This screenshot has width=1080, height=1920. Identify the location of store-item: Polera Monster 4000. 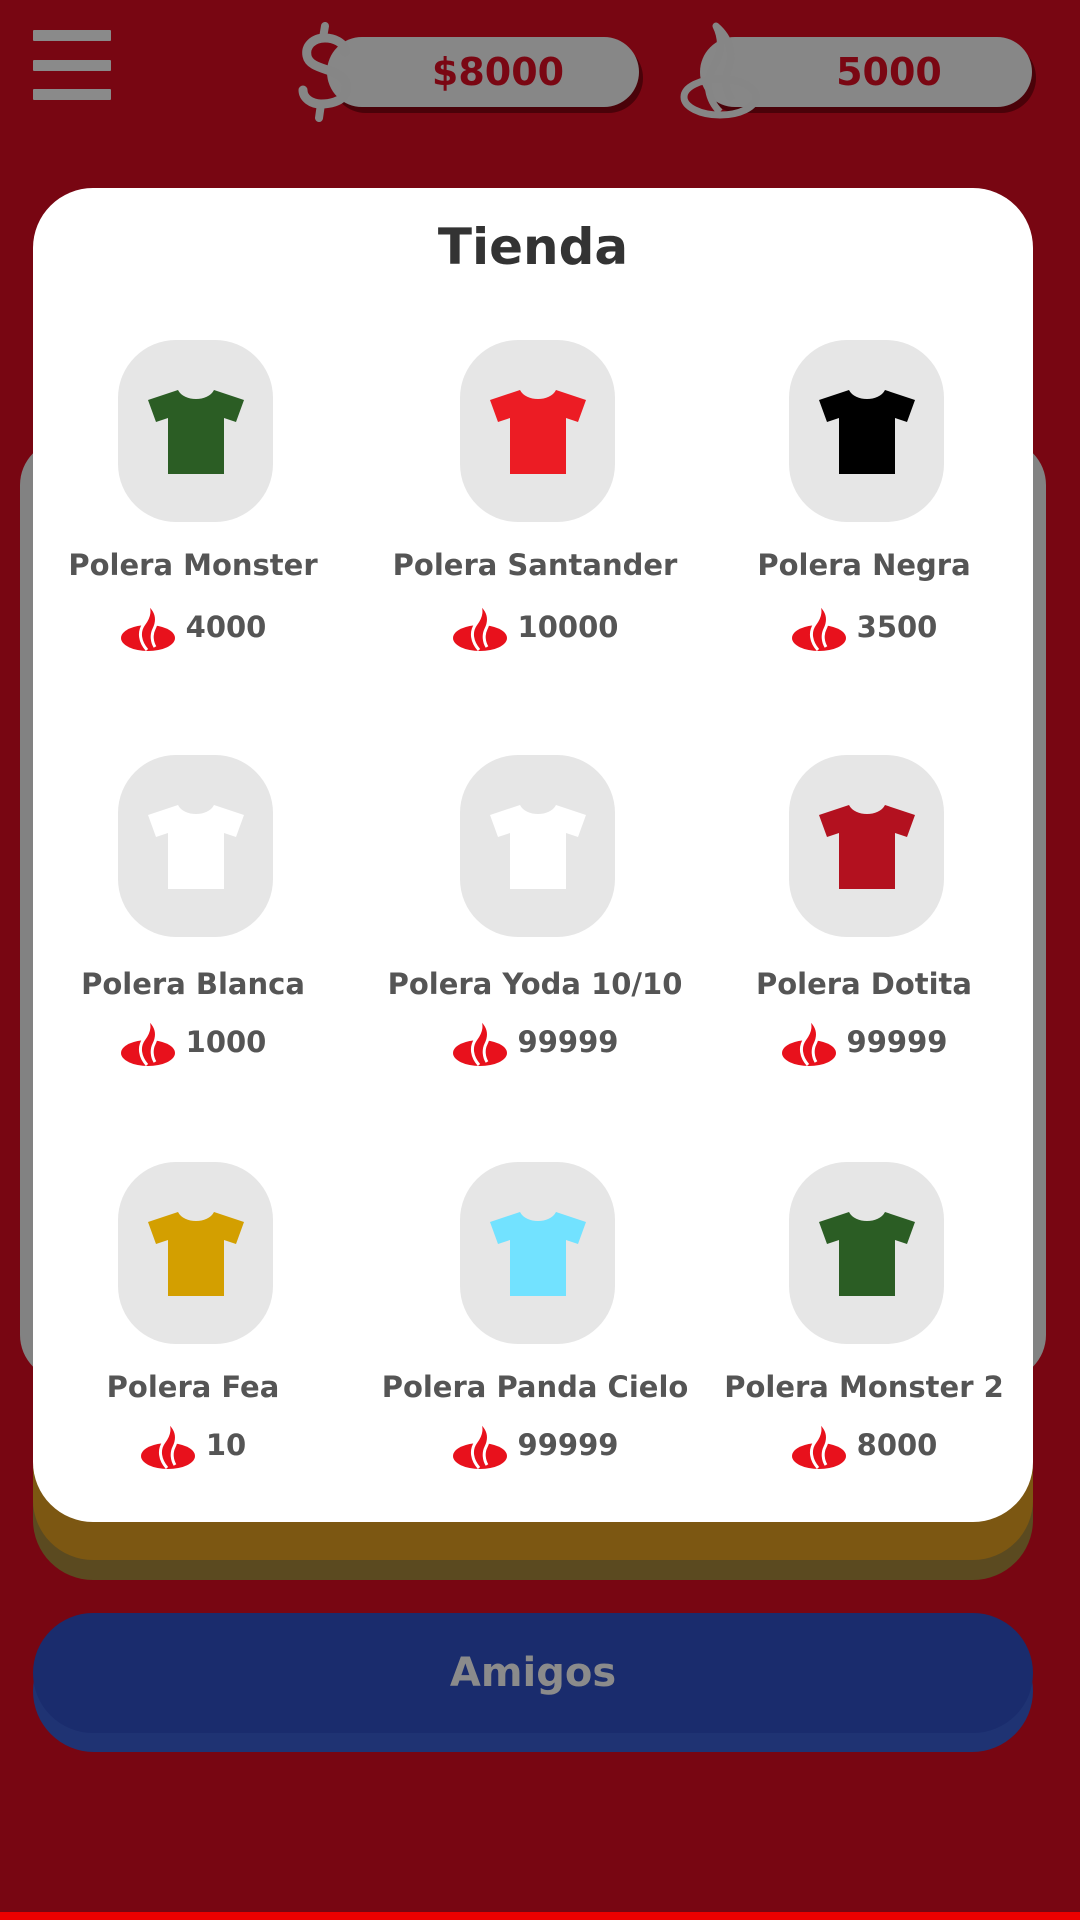
(193, 505).